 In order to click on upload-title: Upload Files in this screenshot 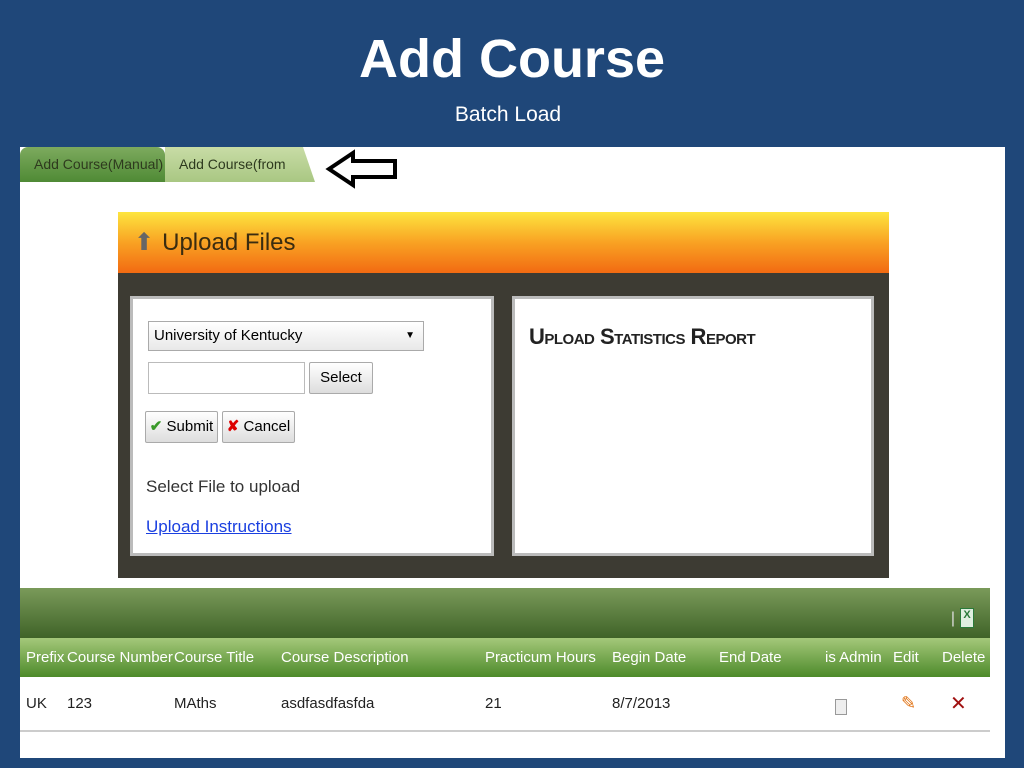, I will do `click(229, 242)`.